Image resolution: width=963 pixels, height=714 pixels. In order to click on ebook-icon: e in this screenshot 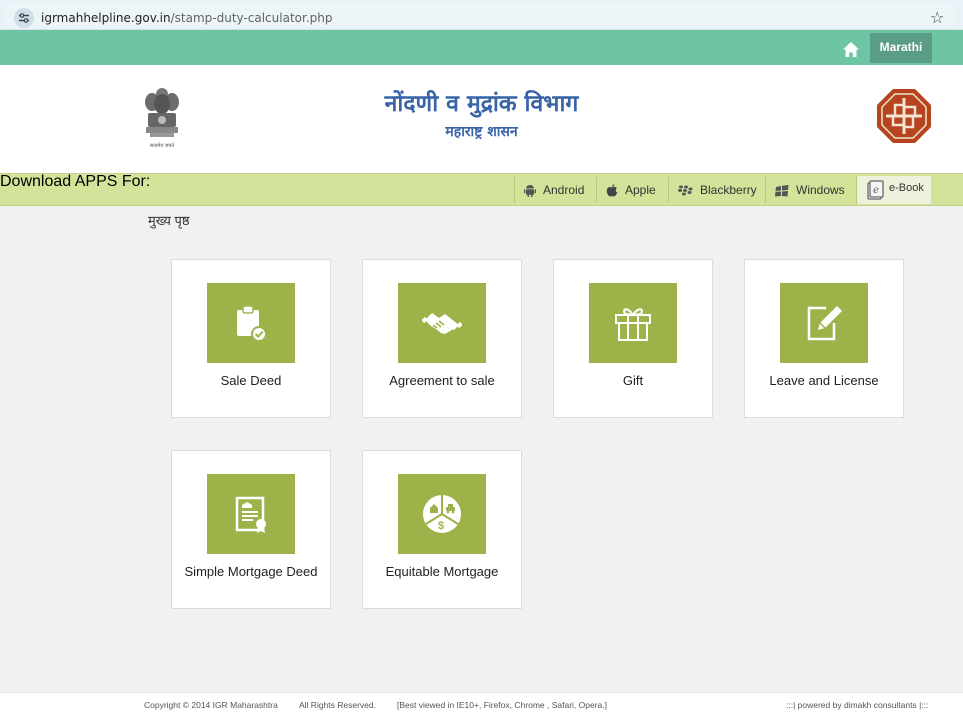, I will do `click(875, 190)`.